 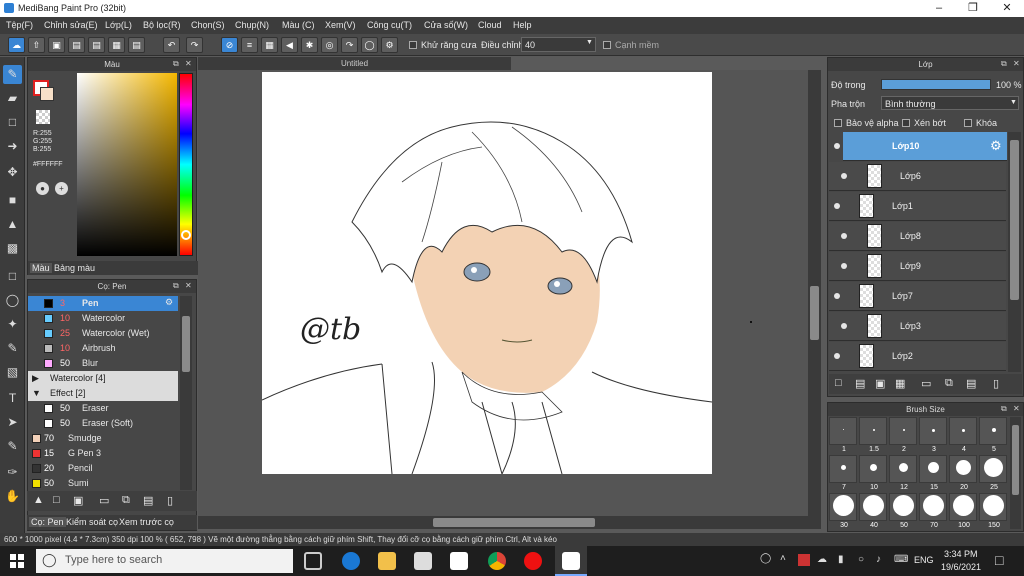 What do you see at coordinates (56, 500) in the screenshot?
I see `new-icon: □` at bounding box center [56, 500].